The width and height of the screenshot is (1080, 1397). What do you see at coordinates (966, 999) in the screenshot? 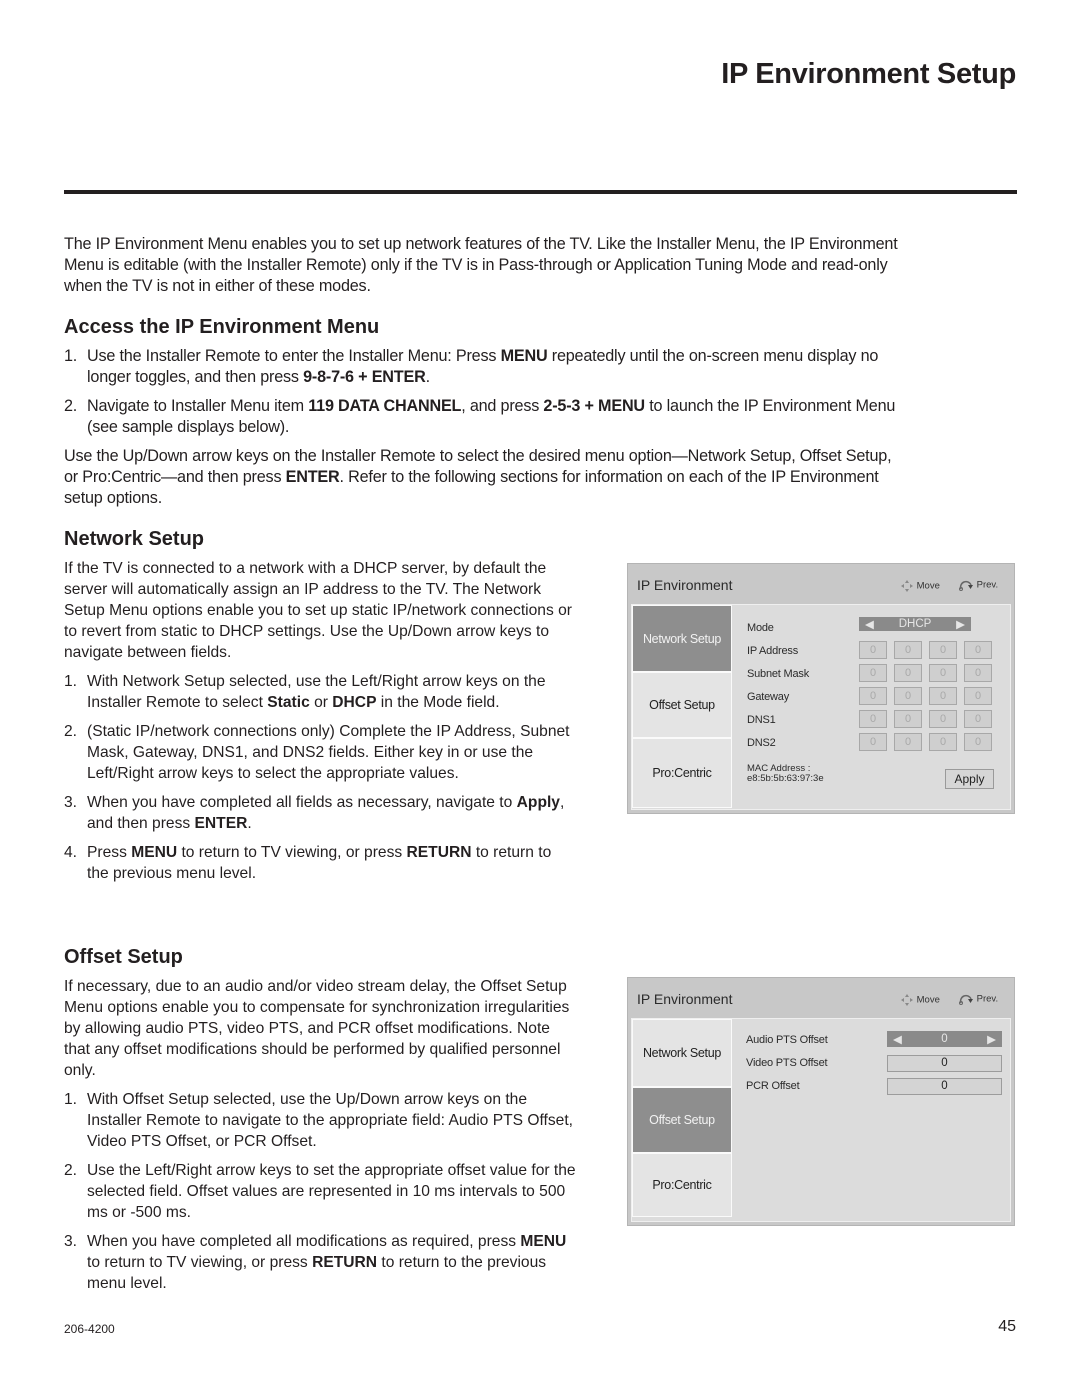
I see `return-icon` at bounding box center [966, 999].